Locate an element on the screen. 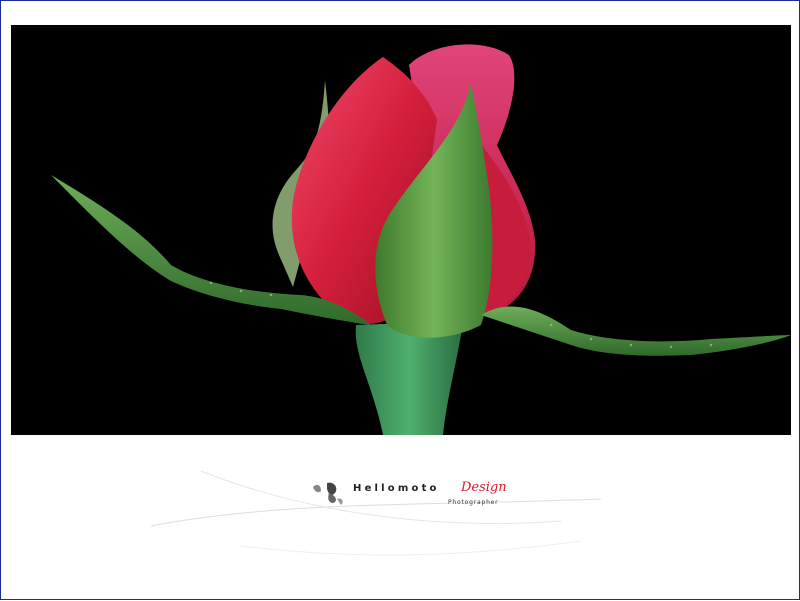 This screenshot has width=800, height=601. photographer-label: Photographer is located at coordinates (473, 502).